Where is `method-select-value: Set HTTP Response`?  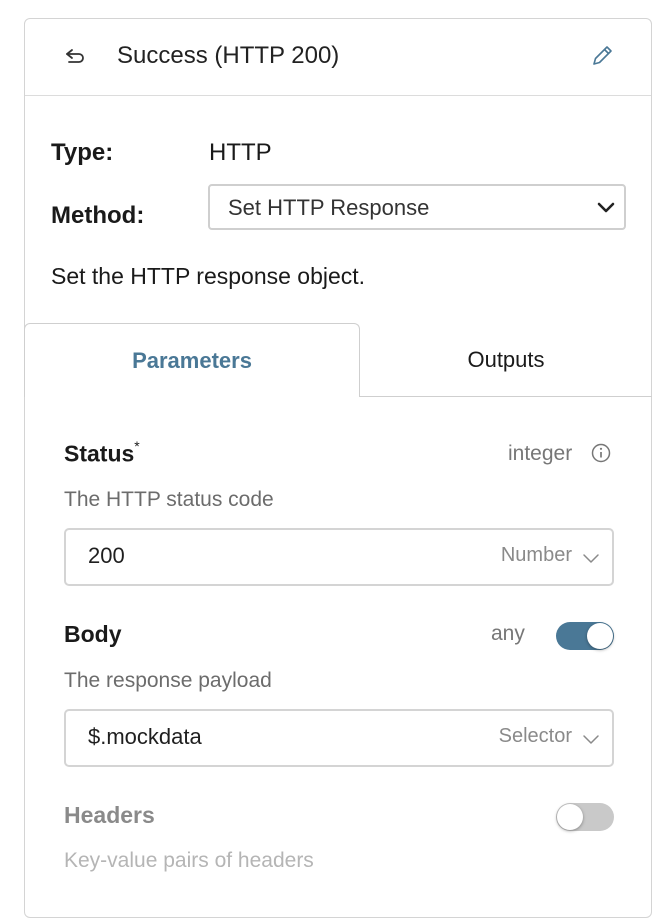
method-select-value: Set HTTP Response is located at coordinates (329, 207).